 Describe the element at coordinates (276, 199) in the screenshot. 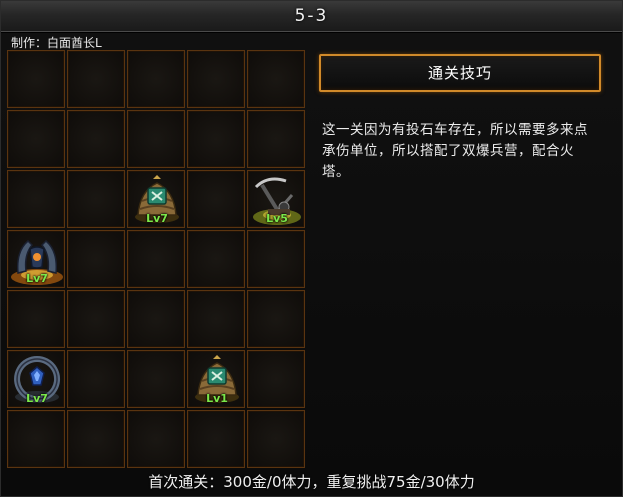

I see `grid-cell: Lv5` at that location.